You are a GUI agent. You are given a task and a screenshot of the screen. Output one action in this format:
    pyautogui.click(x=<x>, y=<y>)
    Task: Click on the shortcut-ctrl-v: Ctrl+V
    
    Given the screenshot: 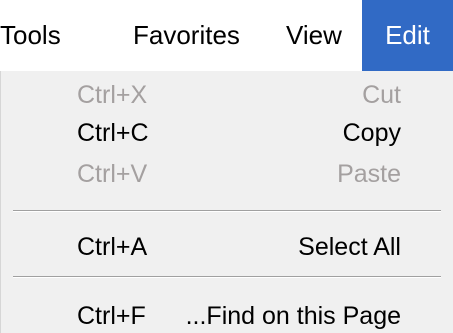 What is the action you would take?
    pyautogui.click(x=112, y=174)
    